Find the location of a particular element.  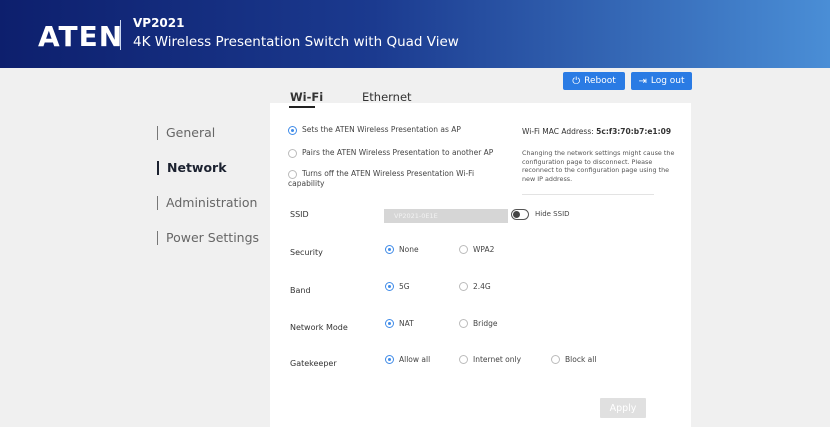

tab-wifi: Wi-Fi is located at coordinates (306, 97).